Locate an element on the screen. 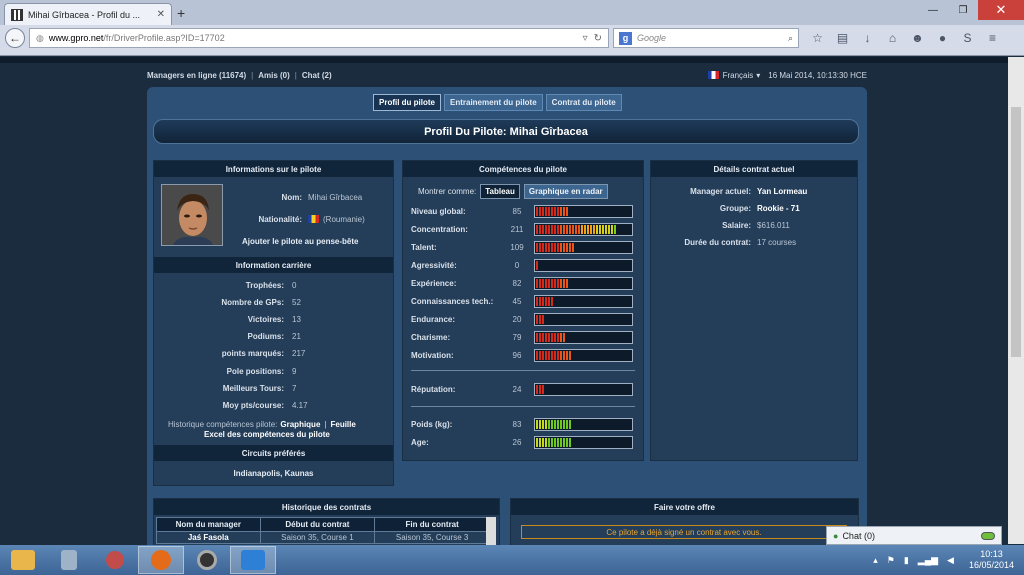  dropdown-arrow-icon: ▿ is located at coordinates (585, 38).